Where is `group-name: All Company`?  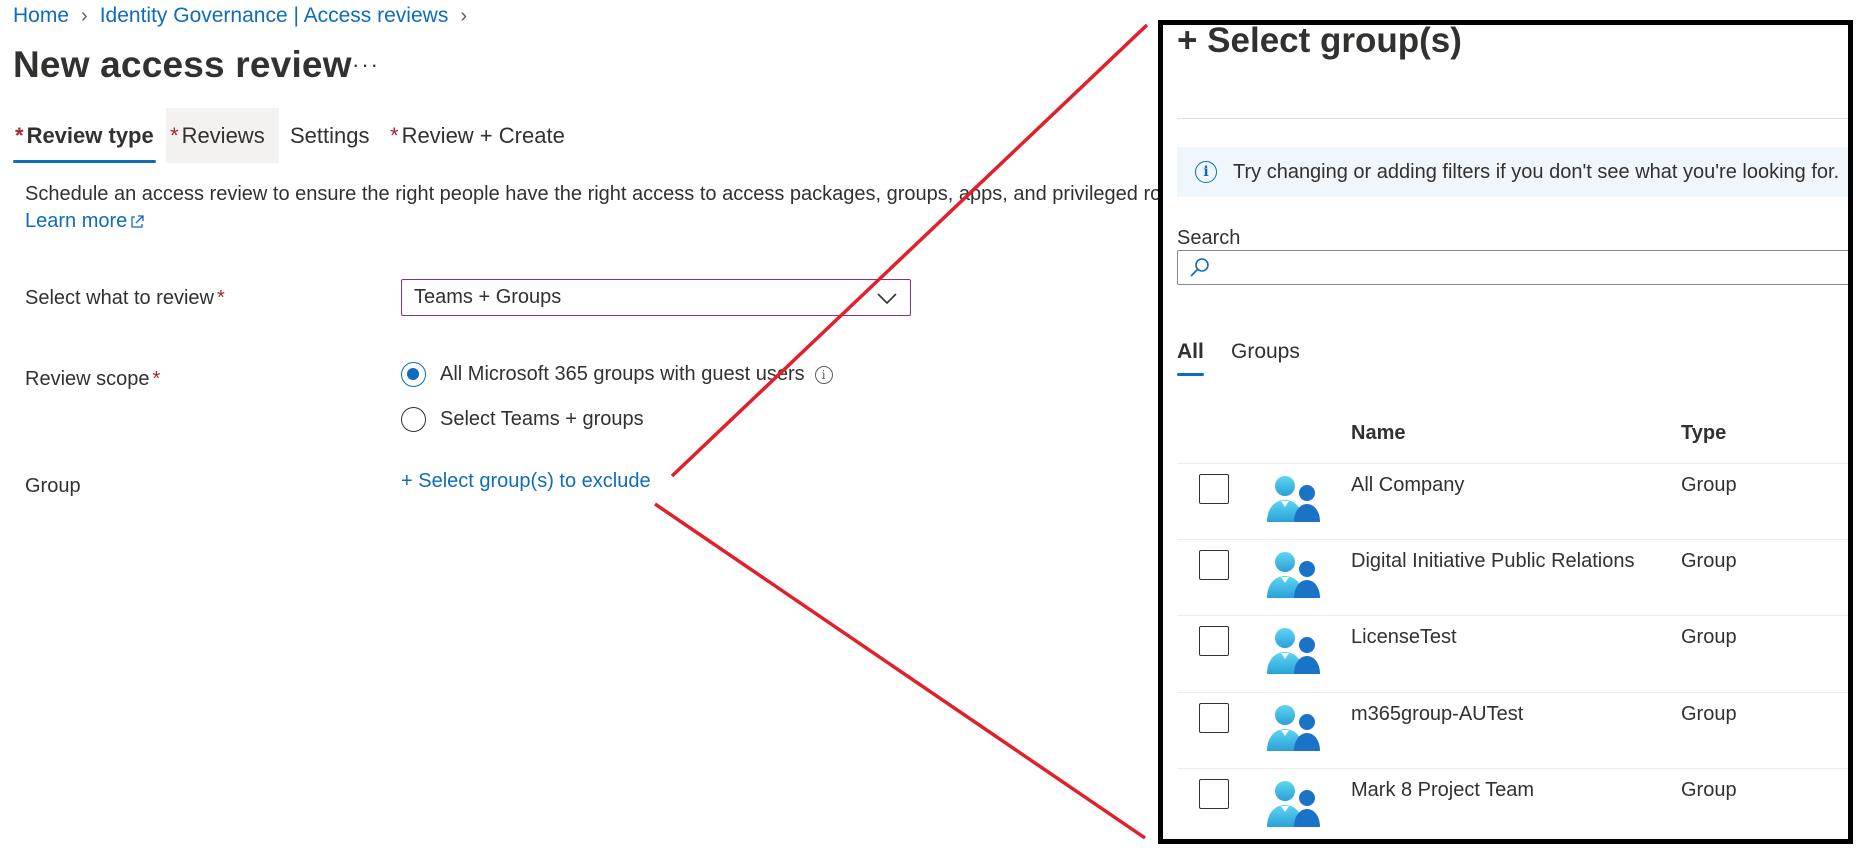 group-name: All Company is located at coordinates (1408, 485).